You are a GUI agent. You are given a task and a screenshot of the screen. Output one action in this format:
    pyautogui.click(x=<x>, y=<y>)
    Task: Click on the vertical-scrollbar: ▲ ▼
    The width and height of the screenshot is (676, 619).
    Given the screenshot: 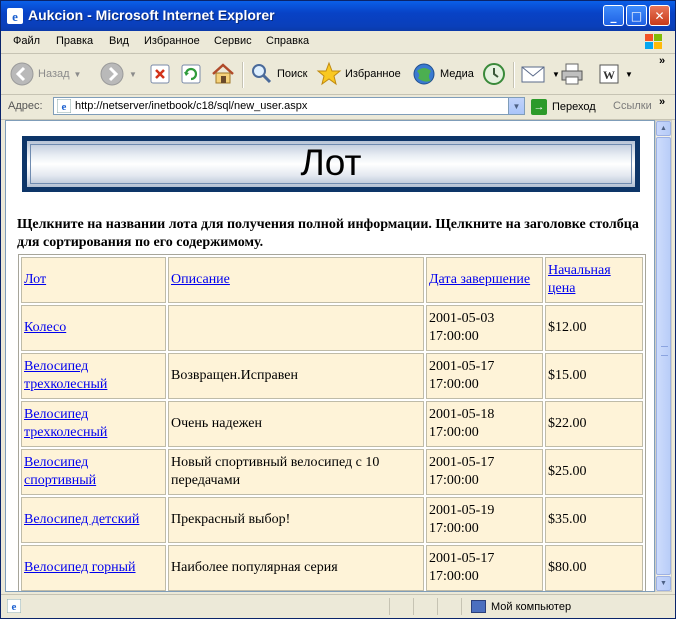 What is the action you would take?
    pyautogui.click(x=663, y=356)
    